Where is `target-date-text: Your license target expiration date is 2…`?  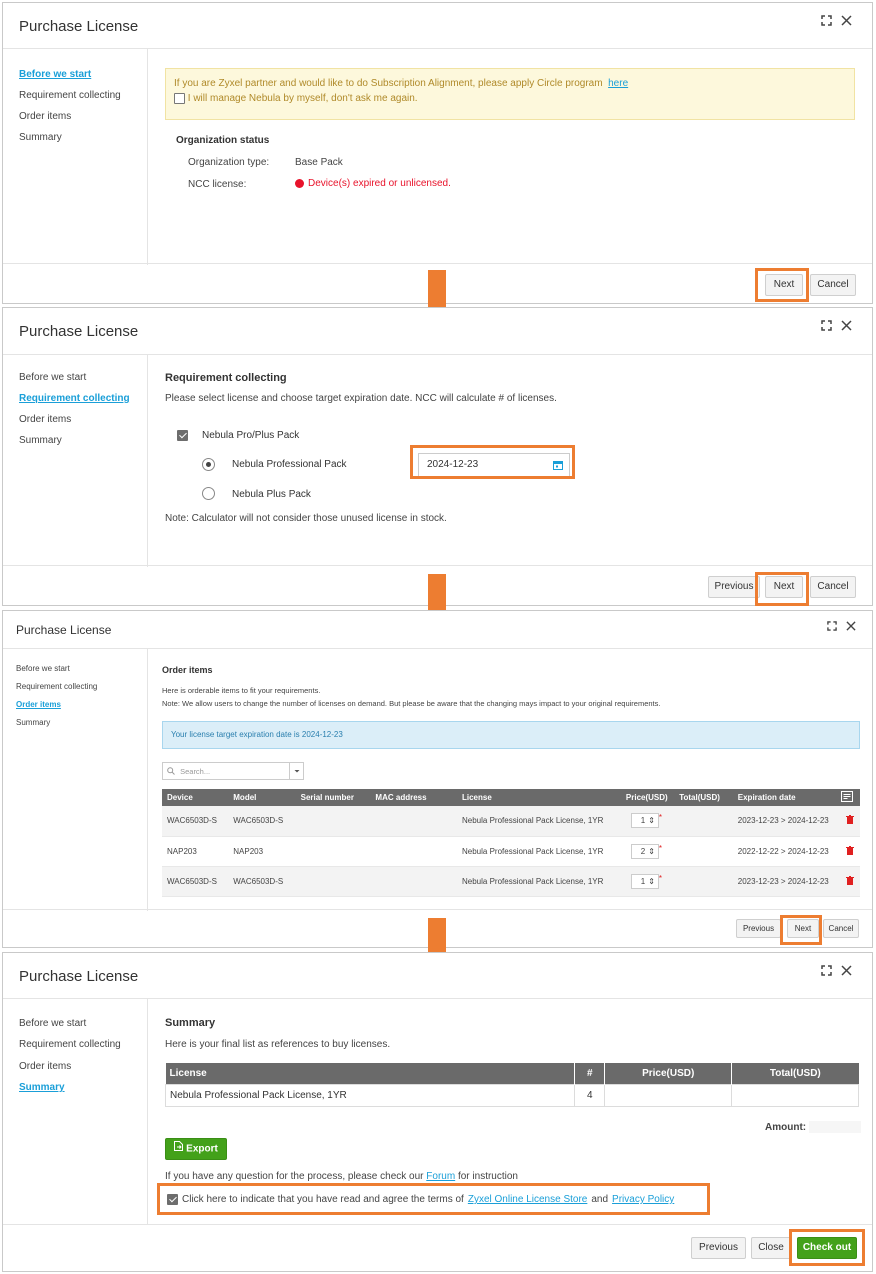 target-date-text: Your license target expiration date is 2… is located at coordinates (257, 734).